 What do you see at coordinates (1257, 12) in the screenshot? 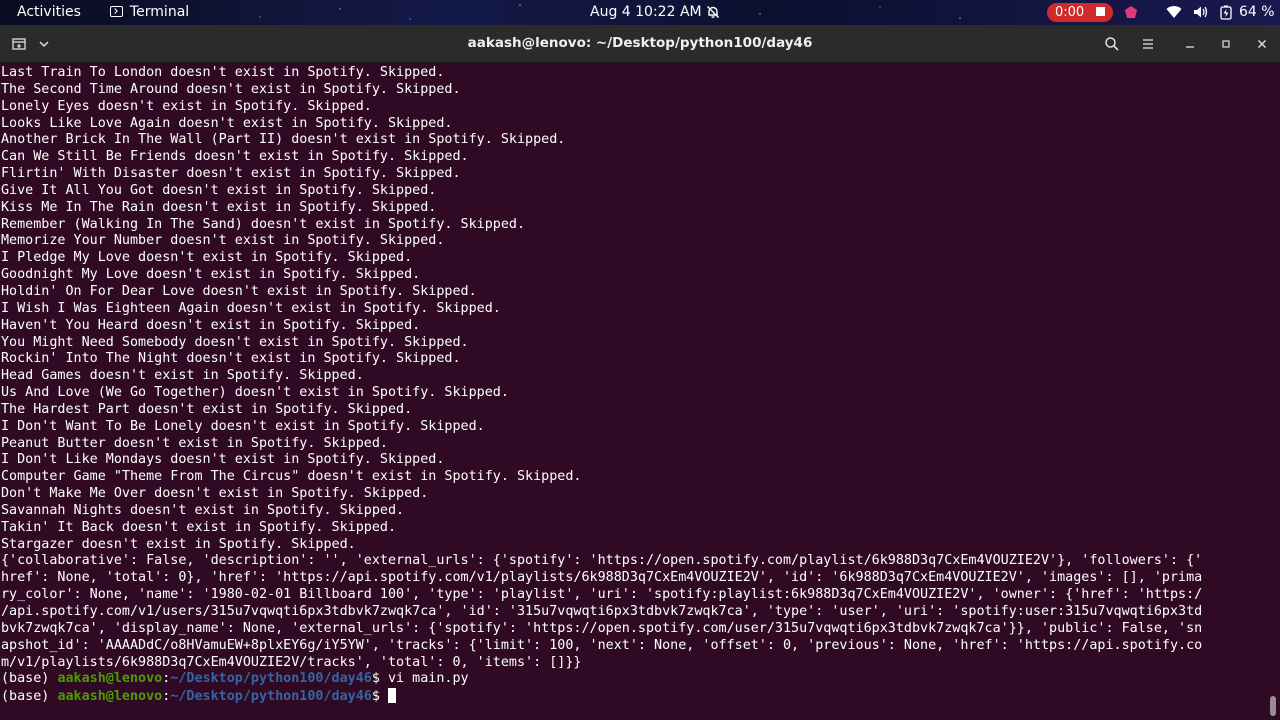
I see `battery-percentage: 64 %` at bounding box center [1257, 12].